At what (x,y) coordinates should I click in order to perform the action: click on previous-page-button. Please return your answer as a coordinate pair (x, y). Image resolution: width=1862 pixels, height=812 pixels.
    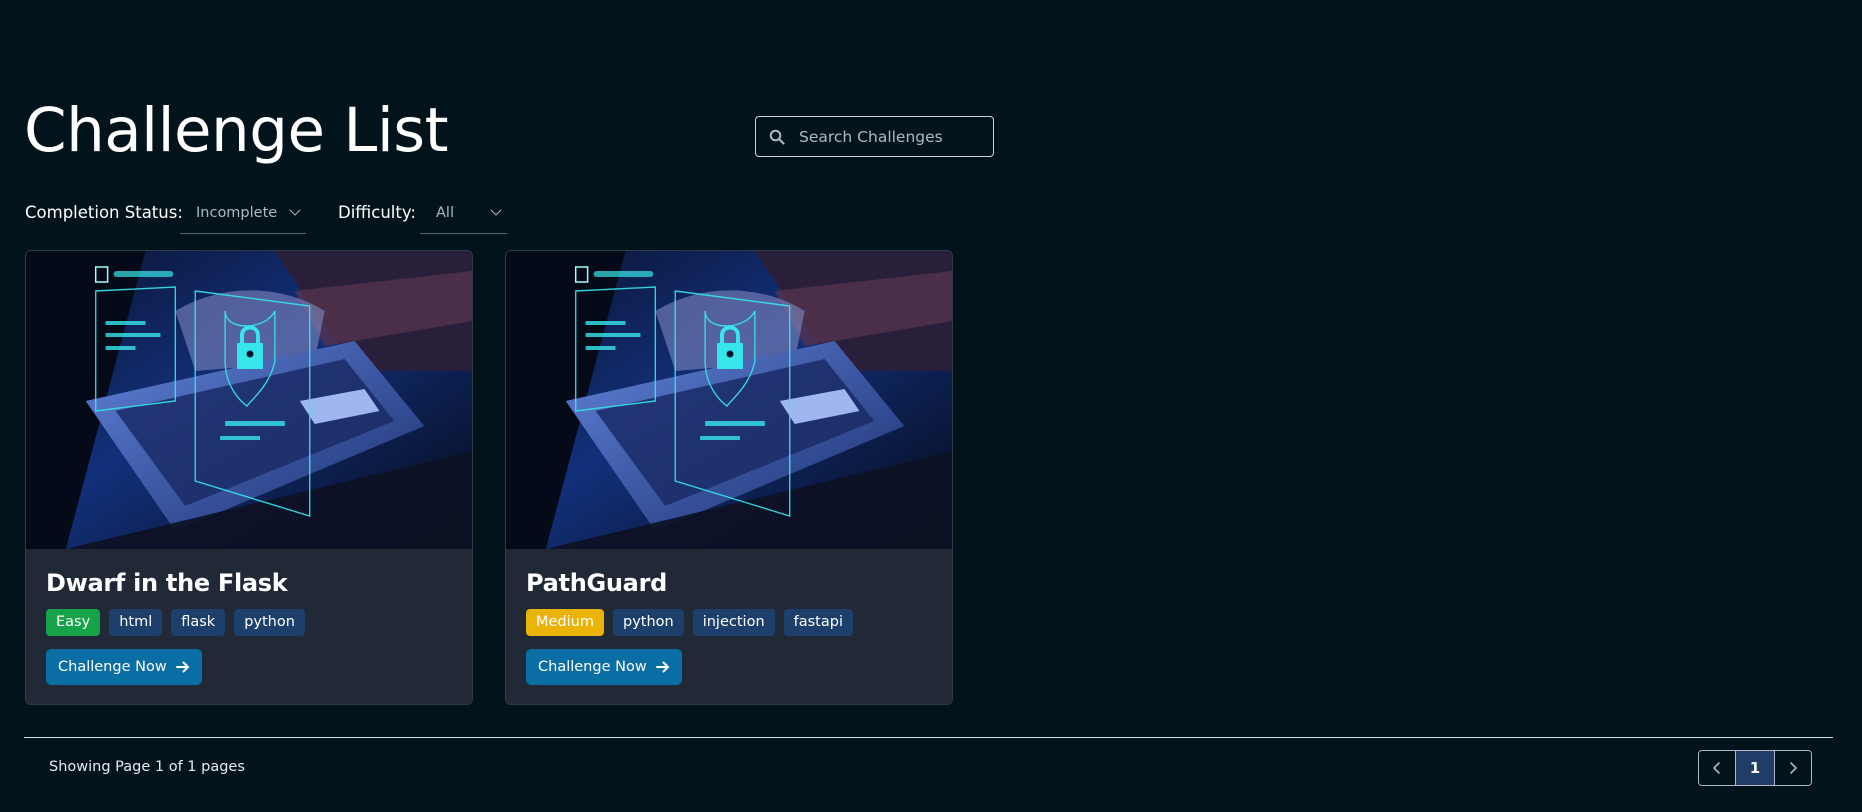
    Looking at the image, I should click on (1717, 768).